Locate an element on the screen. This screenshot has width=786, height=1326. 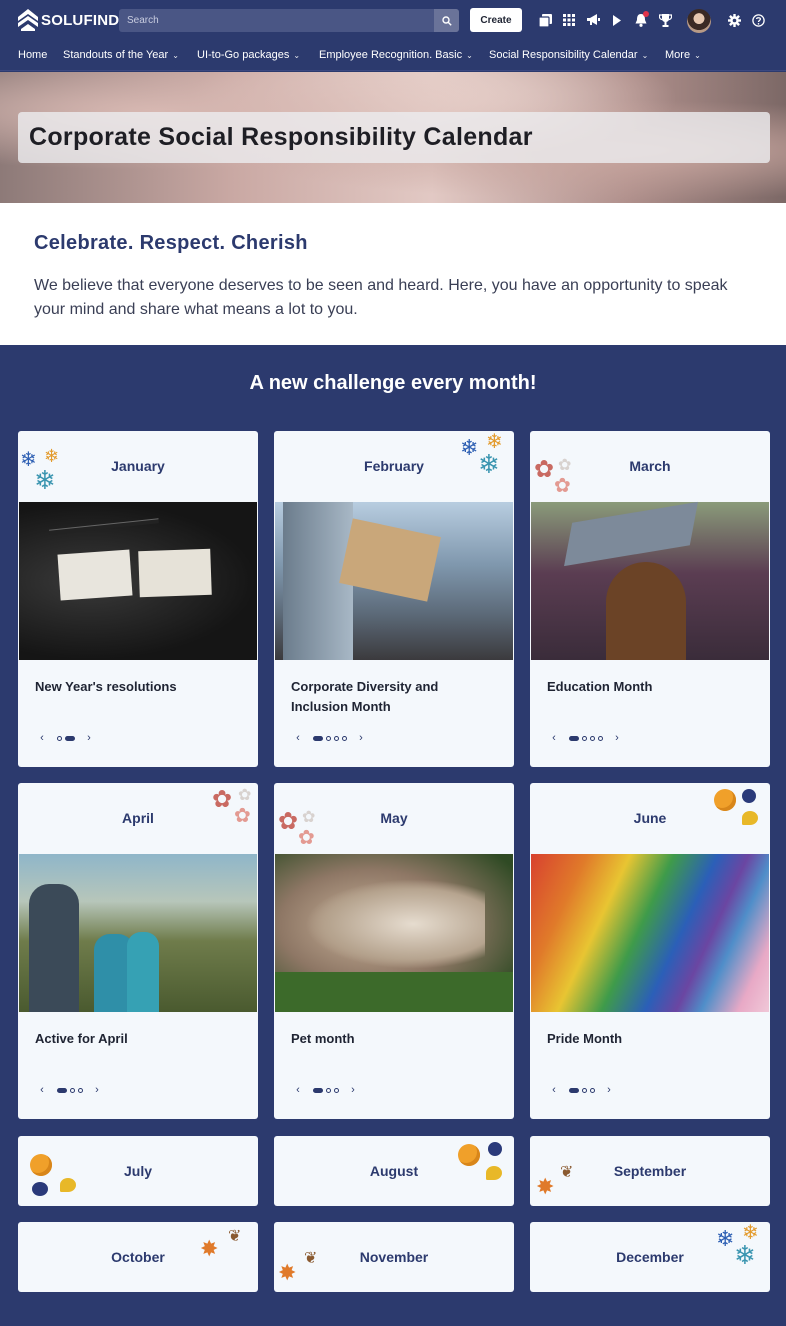
card-title: Education Month is located at coordinates (647, 687).